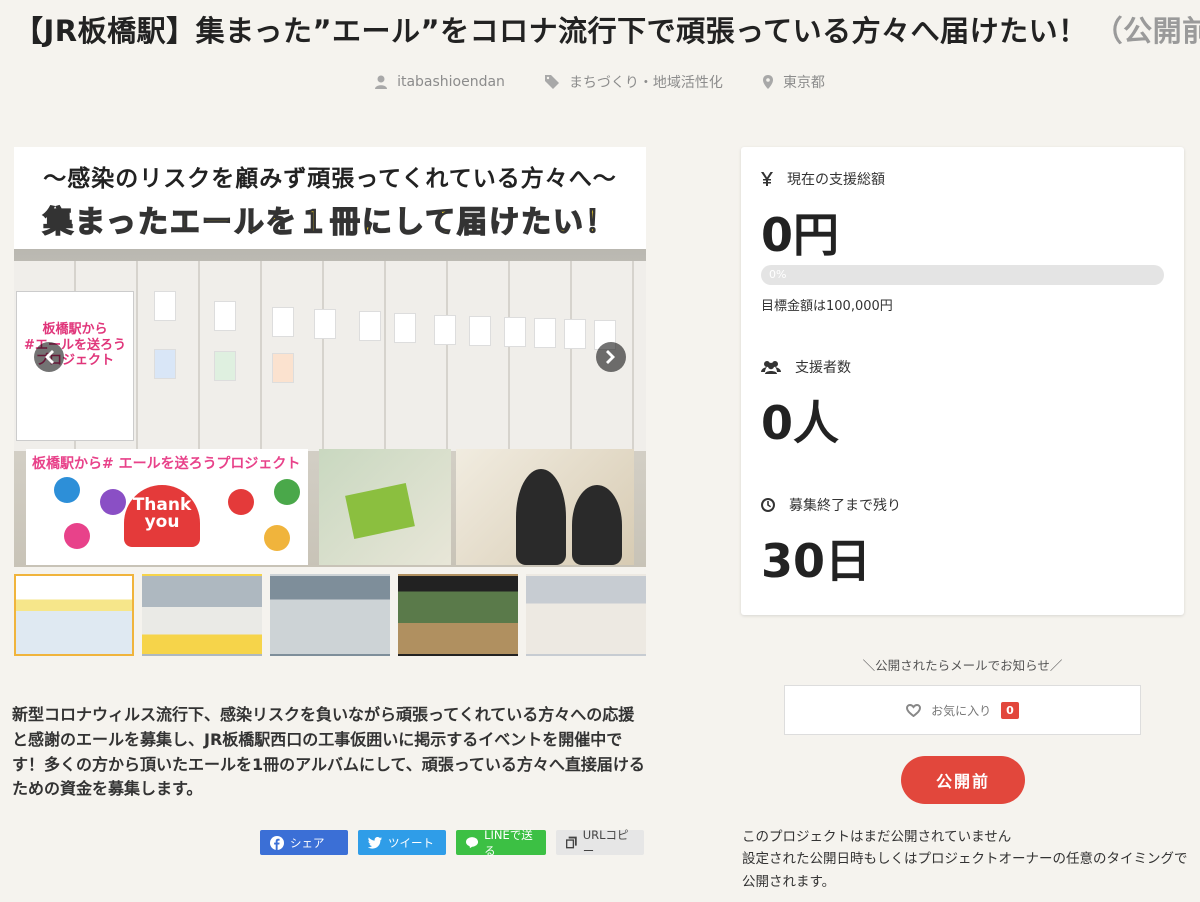  Describe the element at coordinates (767, 179) in the screenshot. I see `yen-icon` at that location.